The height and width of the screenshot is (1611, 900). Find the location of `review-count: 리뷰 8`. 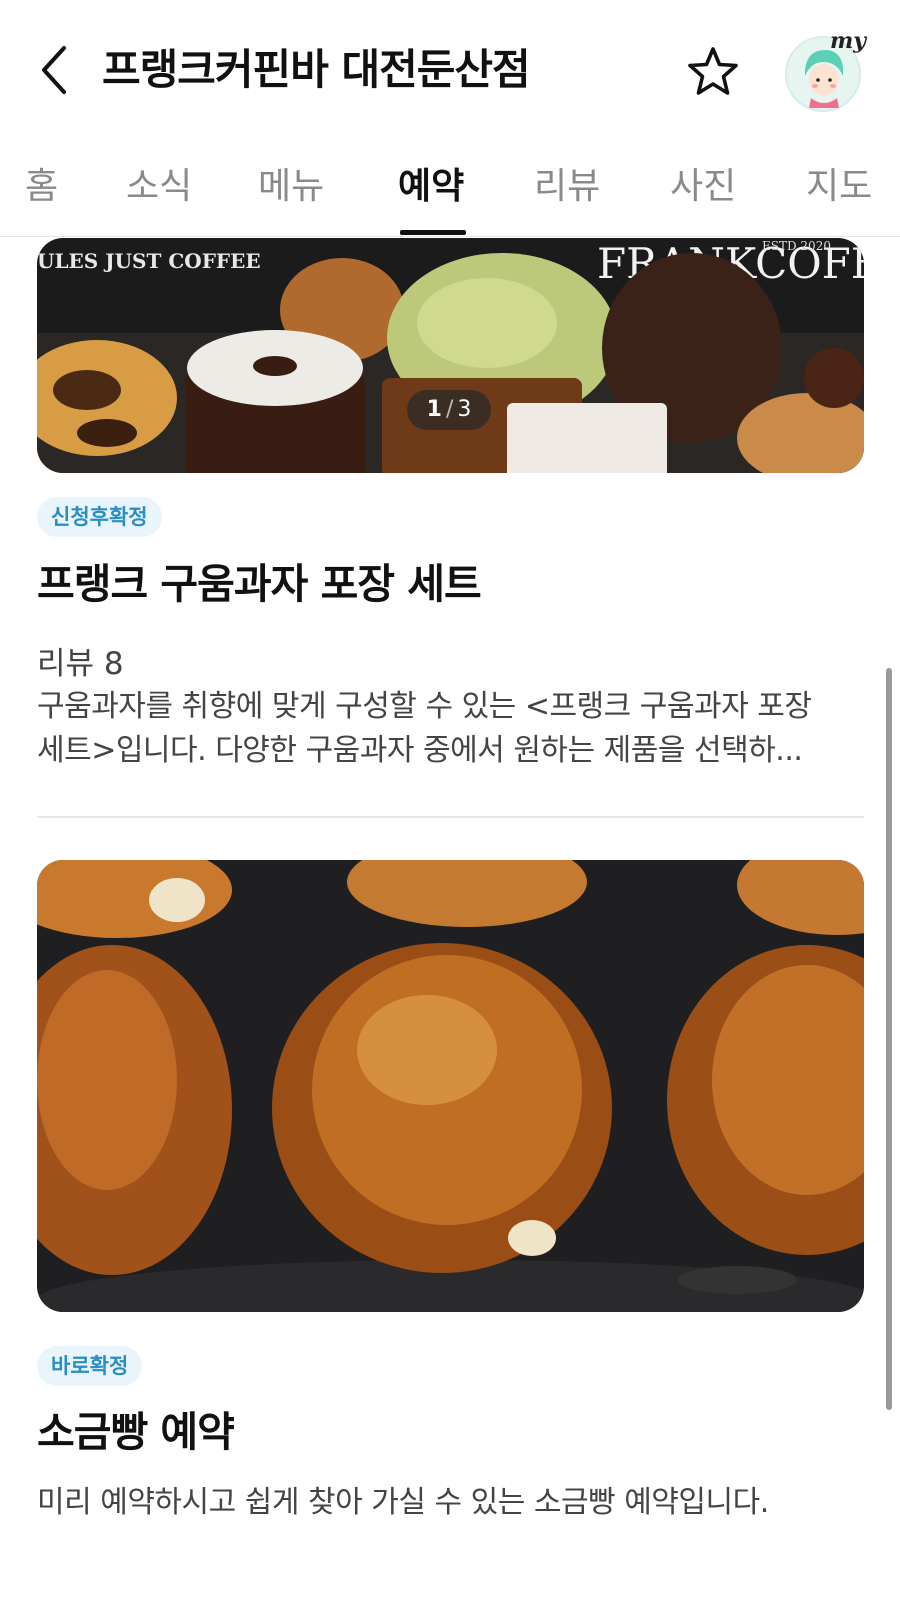

review-count: 리뷰 8 is located at coordinates (80, 660).